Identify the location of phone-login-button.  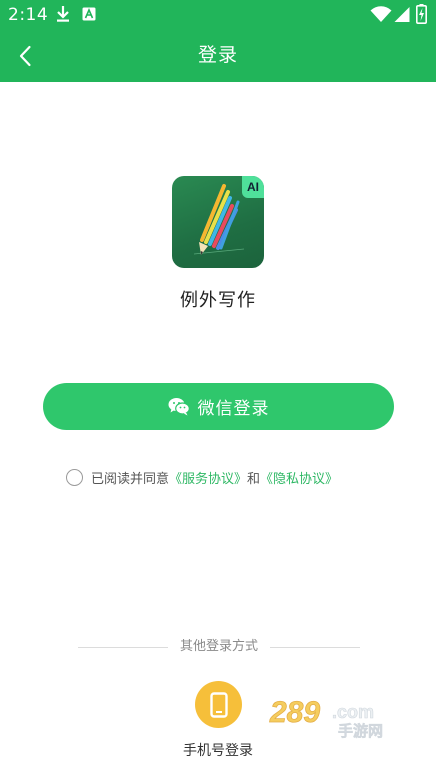
(218, 704).